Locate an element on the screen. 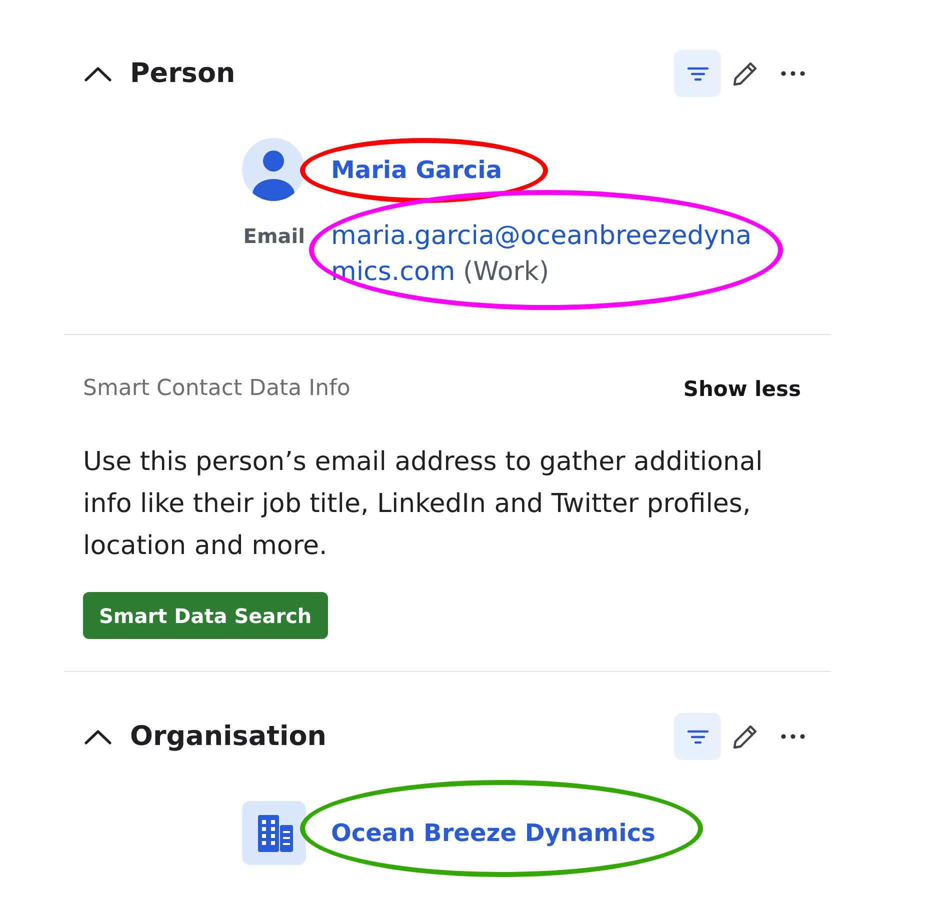  smart-info-title: Smart Contact Data Info is located at coordinates (216, 389).